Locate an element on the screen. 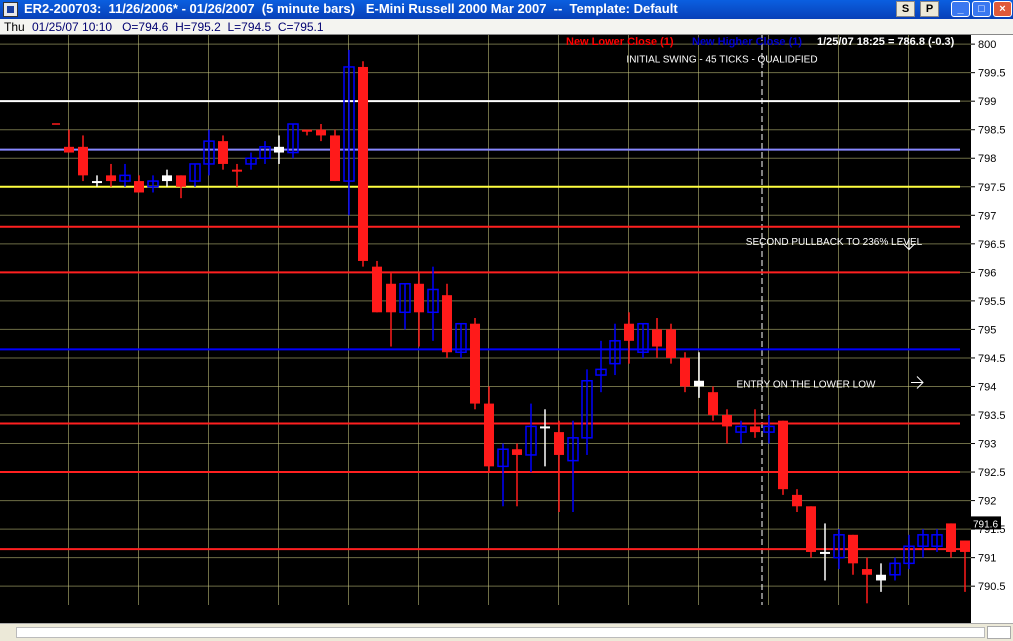 This screenshot has height=641, width=1013. y-tick-label: 799.5 is located at coordinates (992, 74).